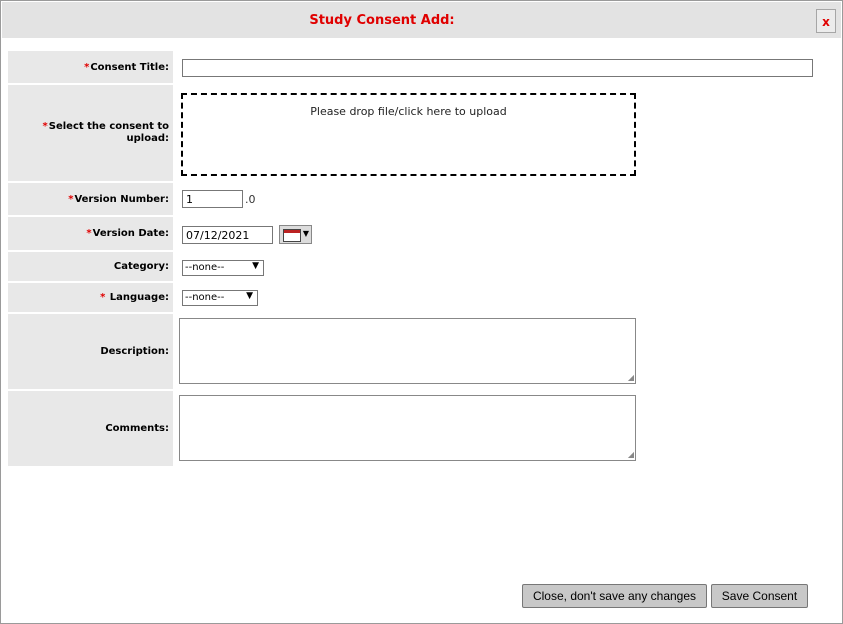 The width and height of the screenshot is (843, 624). Describe the element at coordinates (90, 199) in the screenshot. I see `version-number-label: * Version Number:` at that location.